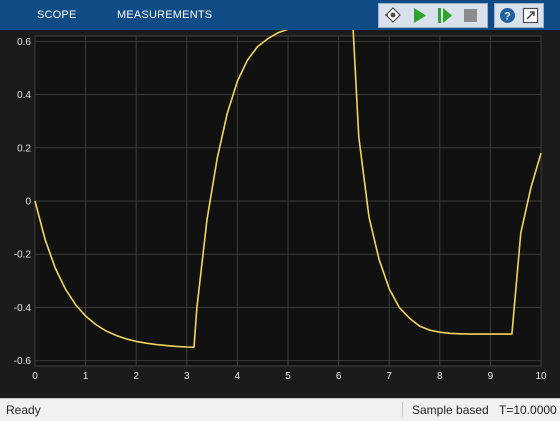  What do you see at coordinates (23, 410) in the screenshot?
I see `status-ready: Ready` at bounding box center [23, 410].